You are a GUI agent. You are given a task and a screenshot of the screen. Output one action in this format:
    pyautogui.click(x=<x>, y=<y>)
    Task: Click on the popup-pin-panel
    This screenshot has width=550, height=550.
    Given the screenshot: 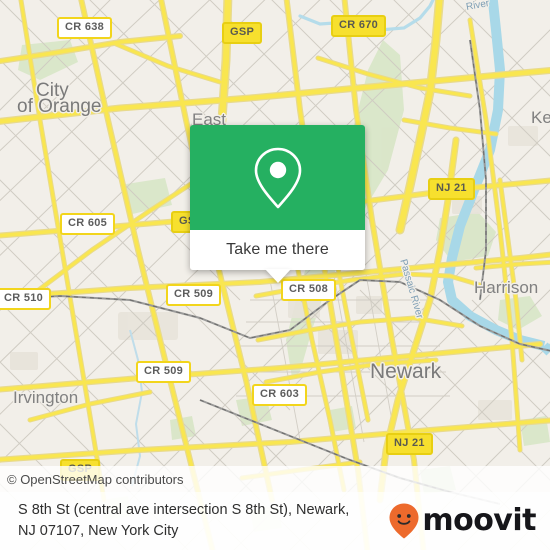 What is the action you would take?
    pyautogui.click(x=277, y=177)
    